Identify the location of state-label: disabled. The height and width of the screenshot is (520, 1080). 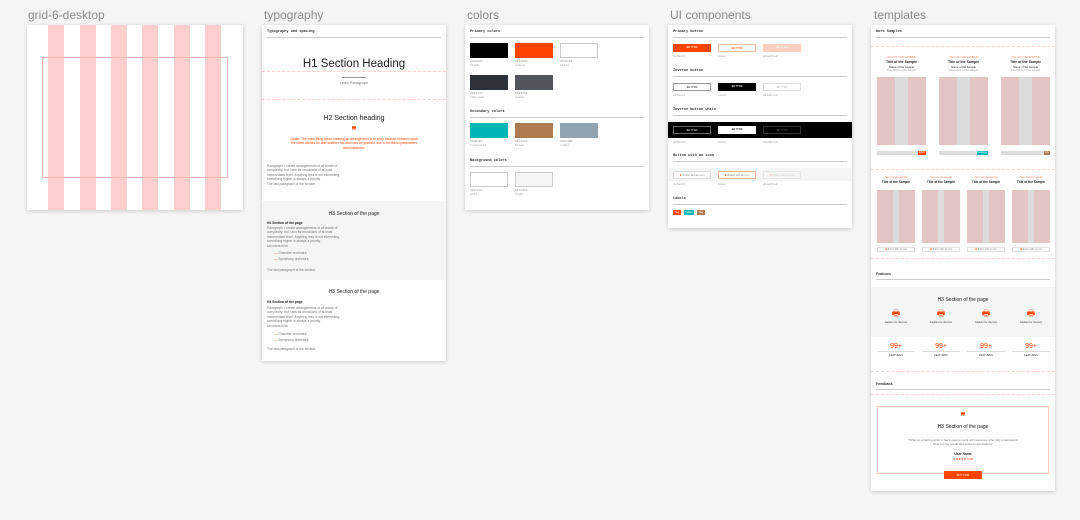
(770, 95).